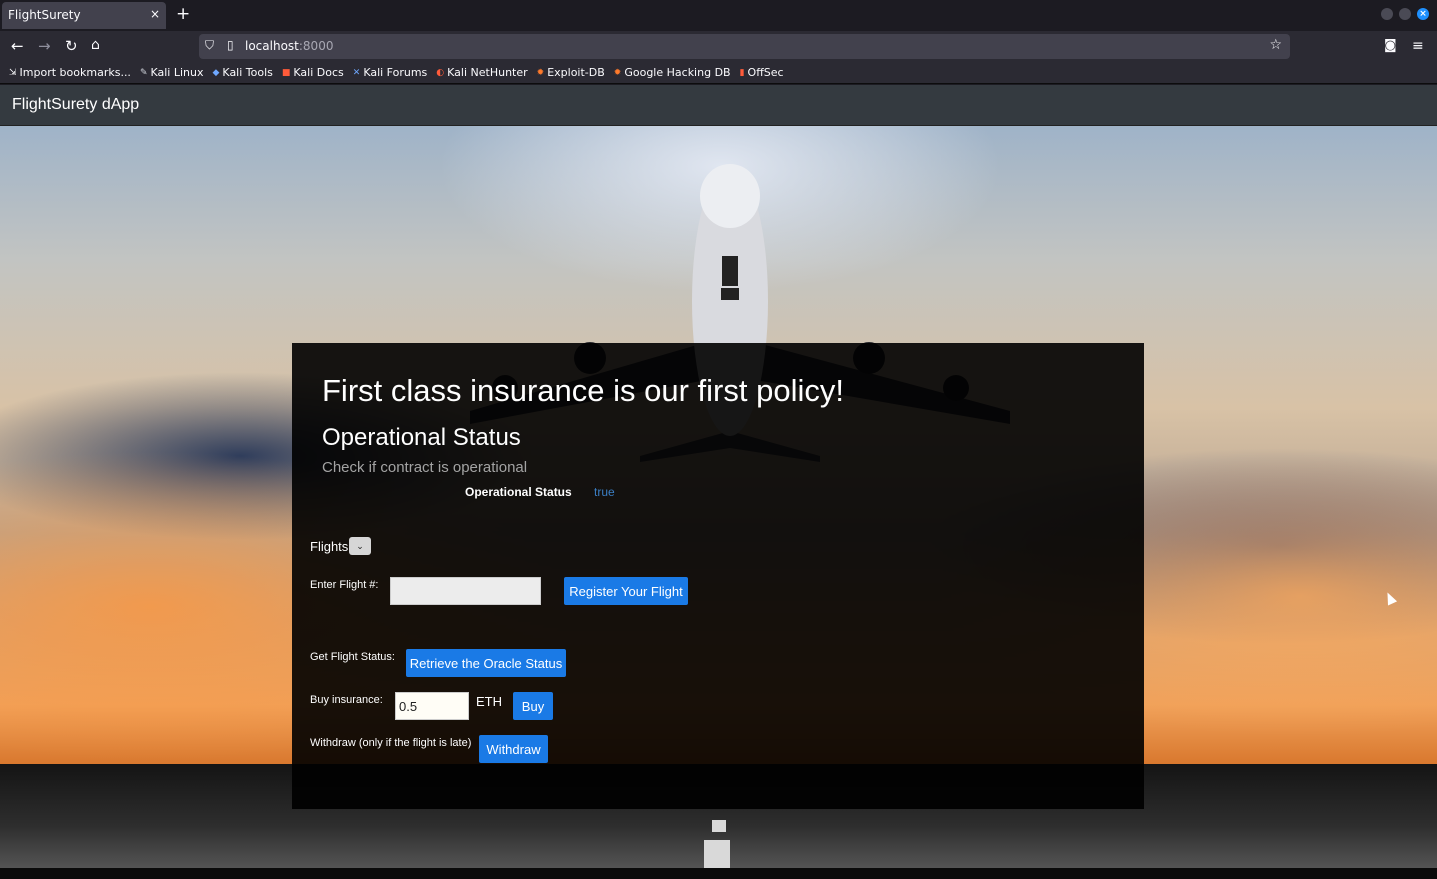 The width and height of the screenshot is (1437, 879). Describe the element at coordinates (489, 701) in the screenshot. I see `currency-label: ETH` at that location.